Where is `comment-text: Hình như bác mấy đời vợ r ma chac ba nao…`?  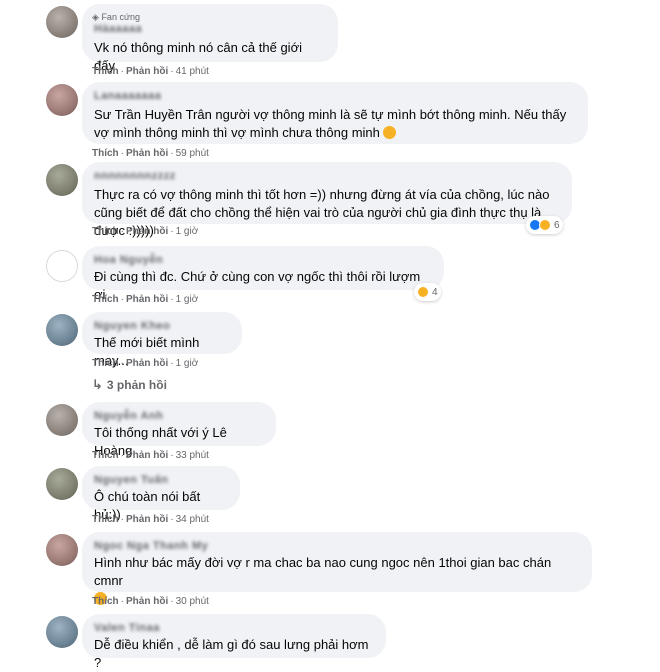
comment-text: Hình như bác mấy đời vợ r ma chac ba nao… is located at coordinates (323, 571).